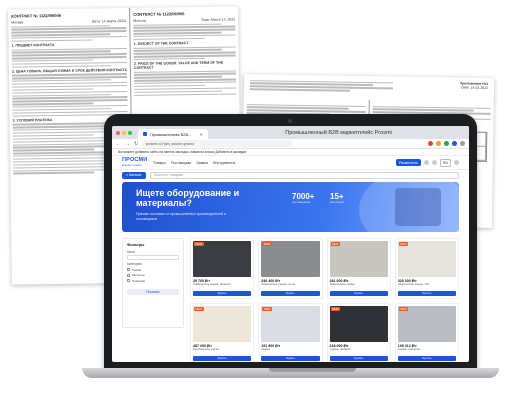  Describe the element at coordinates (462, 143) in the screenshot. I see `profile-icon` at that location.